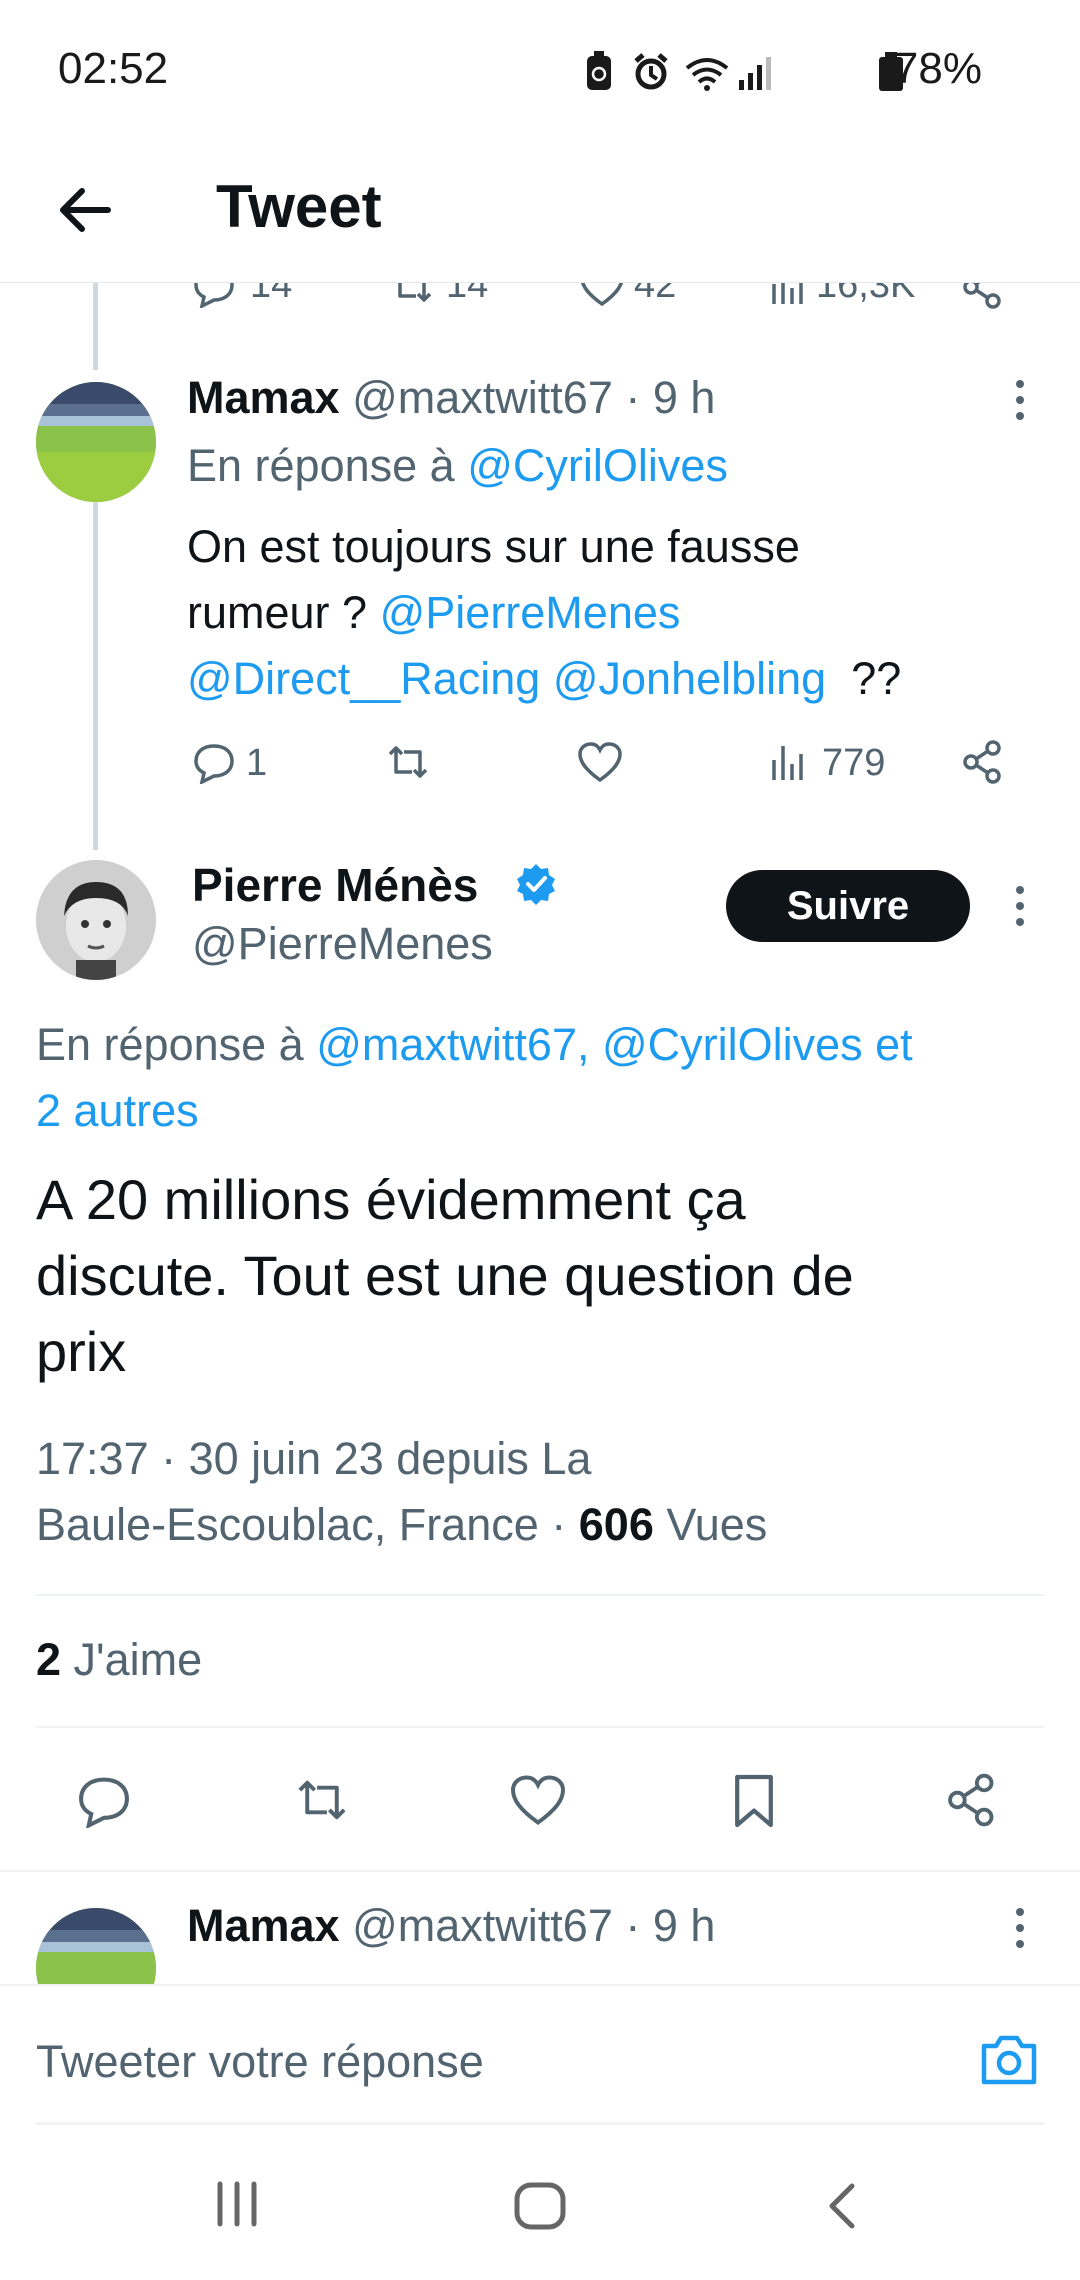 This screenshot has height=2280, width=1080. What do you see at coordinates (257, 763) in the screenshot?
I see `reply-count: 1` at bounding box center [257, 763].